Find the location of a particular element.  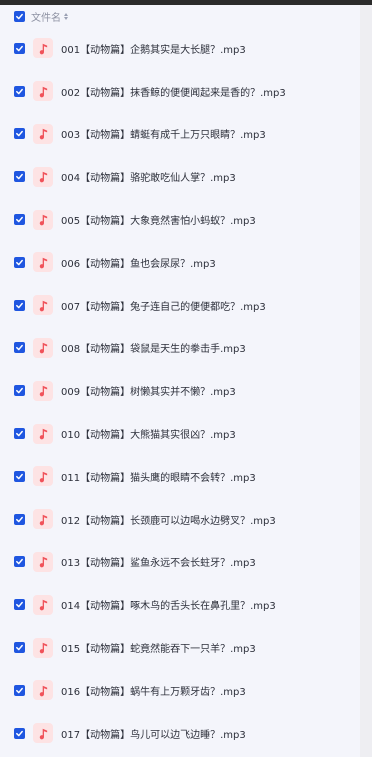

column-header-filename: 文件名 is located at coordinates (46, 16).